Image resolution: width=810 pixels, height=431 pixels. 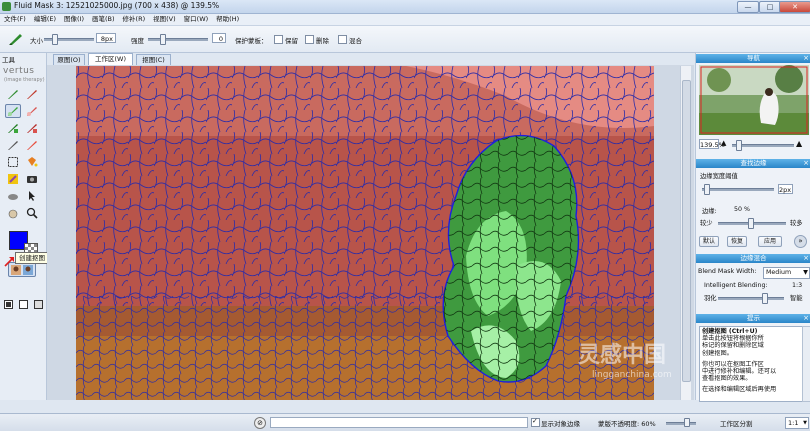 I want to click on keep-checkbox, so click(x=278, y=39).